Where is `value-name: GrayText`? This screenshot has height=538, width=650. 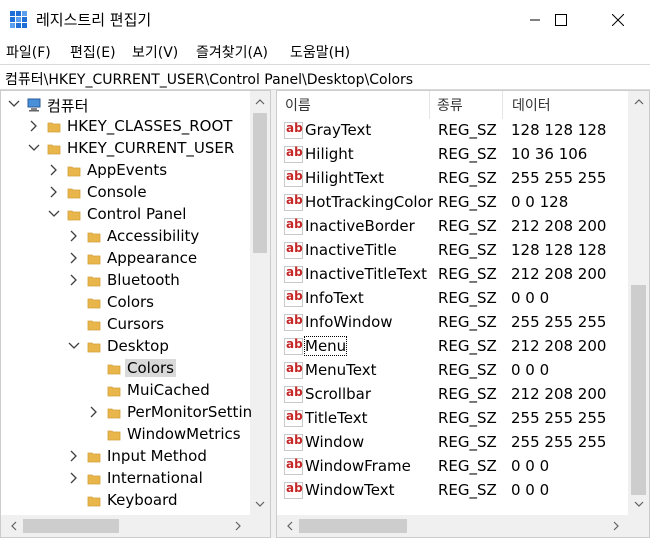 value-name: GrayText is located at coordinates (338, 130).